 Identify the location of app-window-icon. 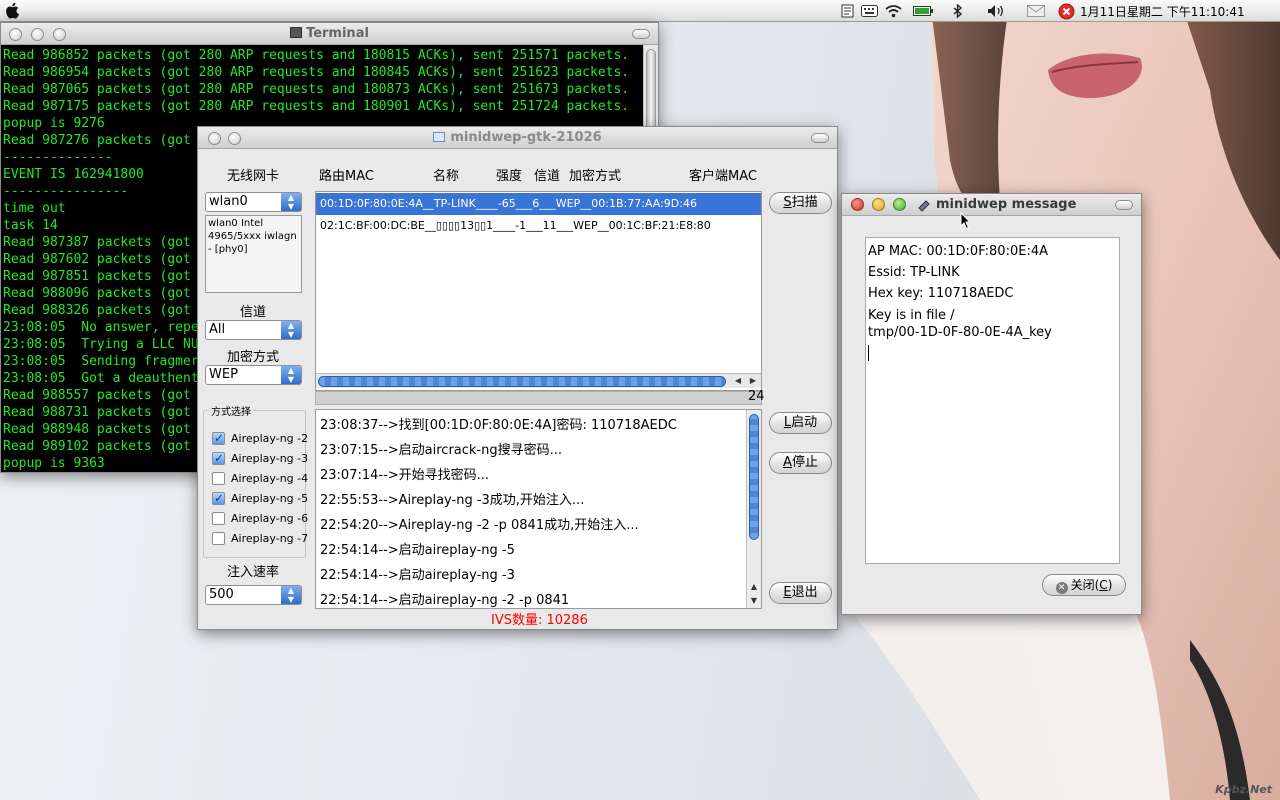
(439, 137).